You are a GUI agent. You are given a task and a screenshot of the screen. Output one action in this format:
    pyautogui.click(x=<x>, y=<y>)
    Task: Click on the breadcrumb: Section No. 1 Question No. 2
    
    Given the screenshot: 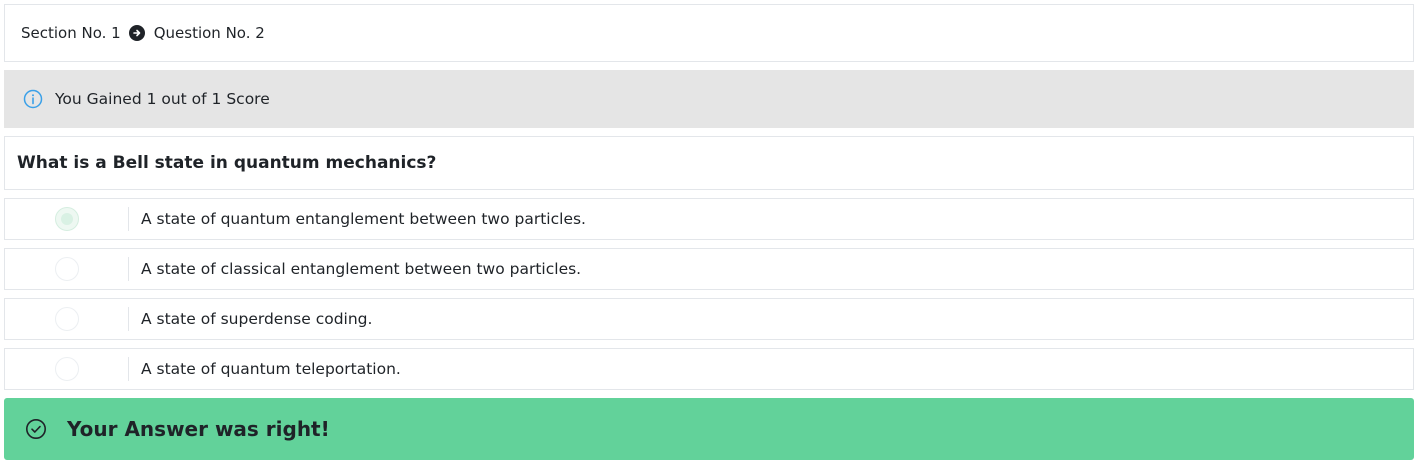 What is the action you would take?
    pyautogui.click(x=709, y=33)
    